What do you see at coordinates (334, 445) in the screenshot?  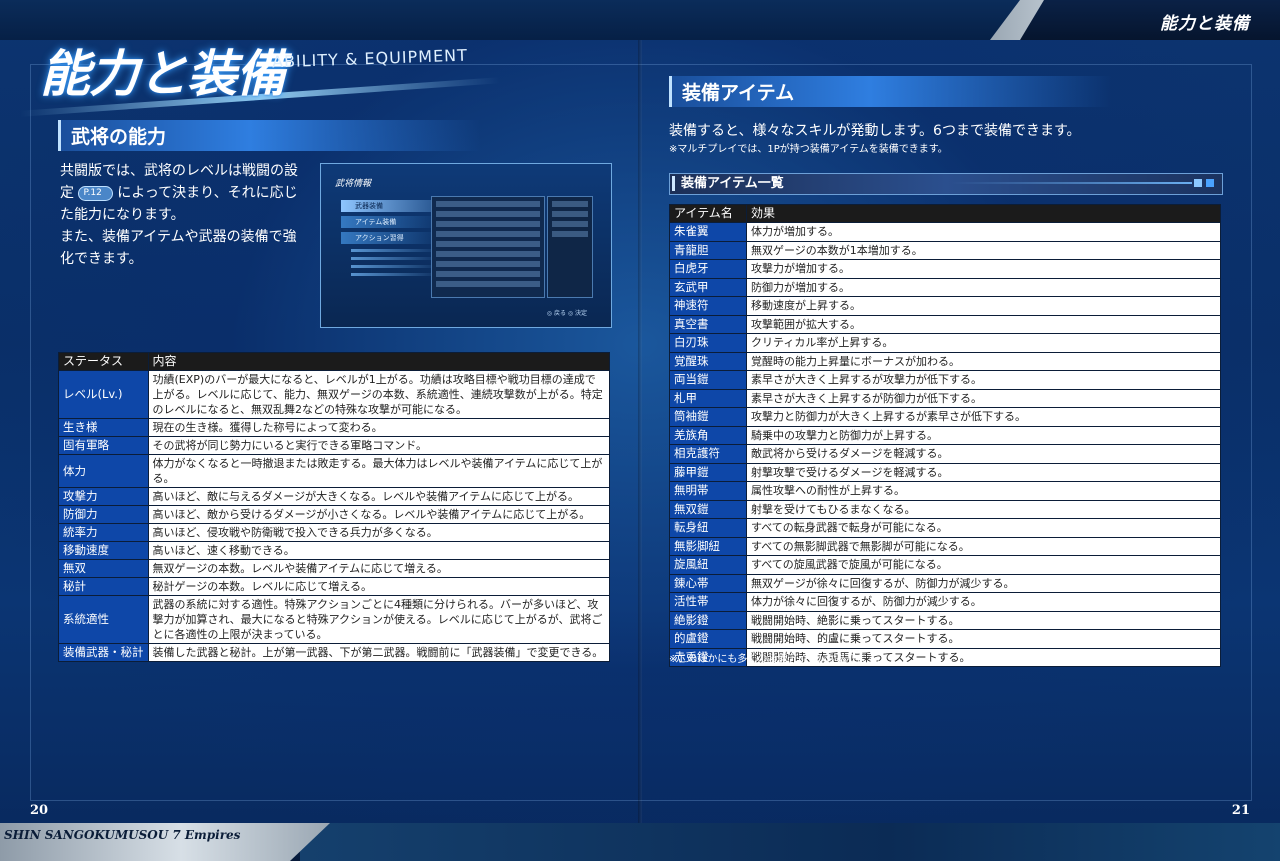 I see `status-row: 固有軍略 その武将が同じ勢力にいると実行できる軍略コマンド。` at bounding box center [334, 445].